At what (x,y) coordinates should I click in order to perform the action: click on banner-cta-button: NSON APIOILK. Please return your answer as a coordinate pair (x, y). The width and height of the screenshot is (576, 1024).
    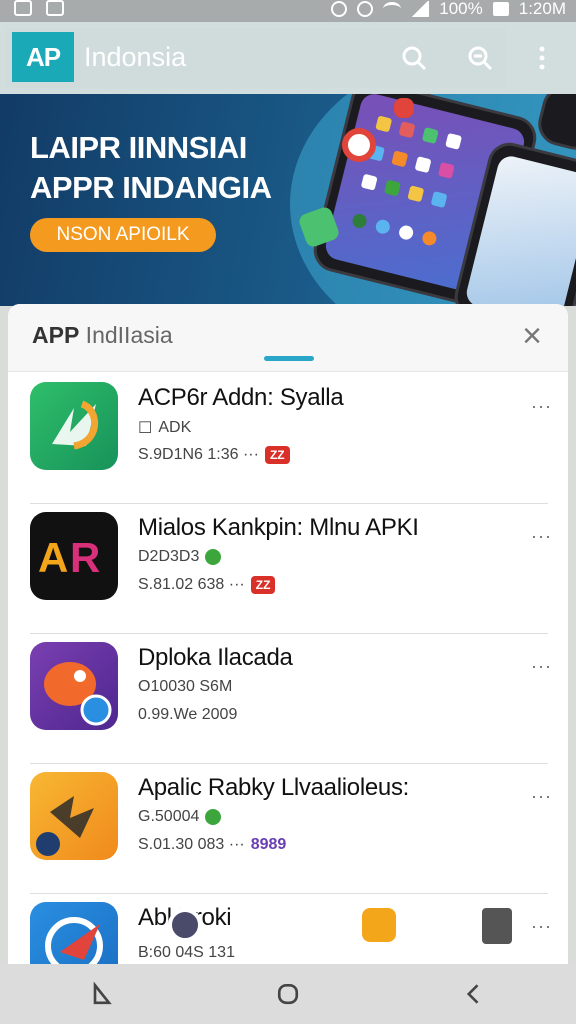
    Looking at the image, I should click on (123, 235).